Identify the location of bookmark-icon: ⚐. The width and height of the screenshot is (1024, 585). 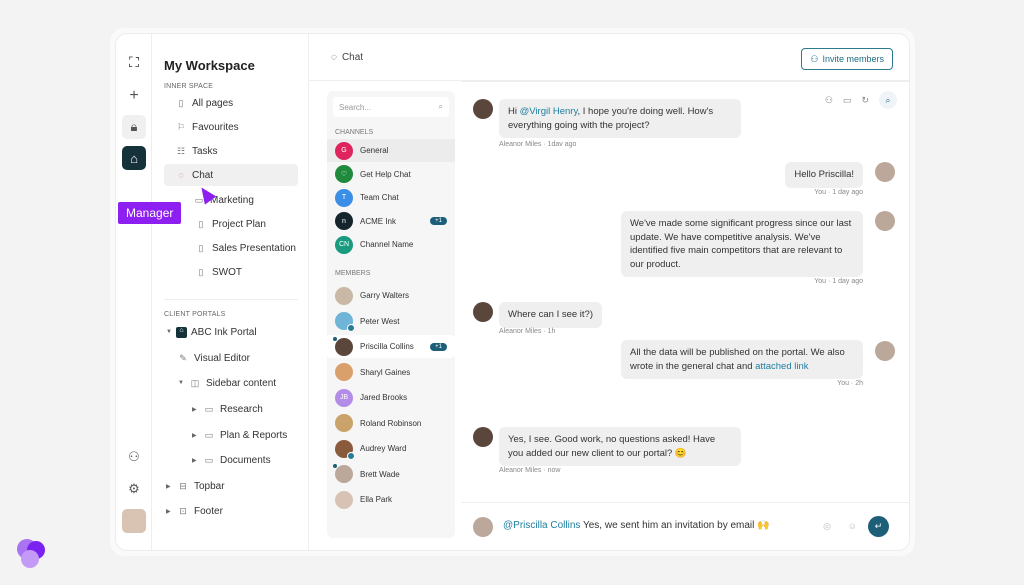
(181, 126).